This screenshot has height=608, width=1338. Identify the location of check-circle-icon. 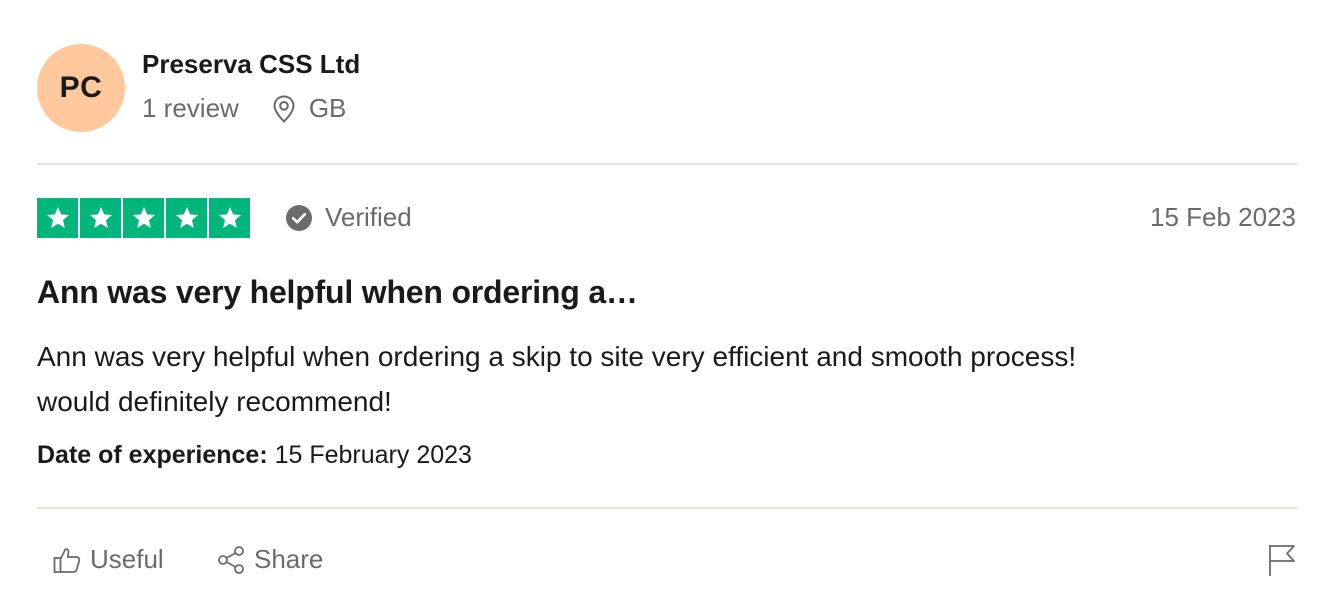
(299, 217).